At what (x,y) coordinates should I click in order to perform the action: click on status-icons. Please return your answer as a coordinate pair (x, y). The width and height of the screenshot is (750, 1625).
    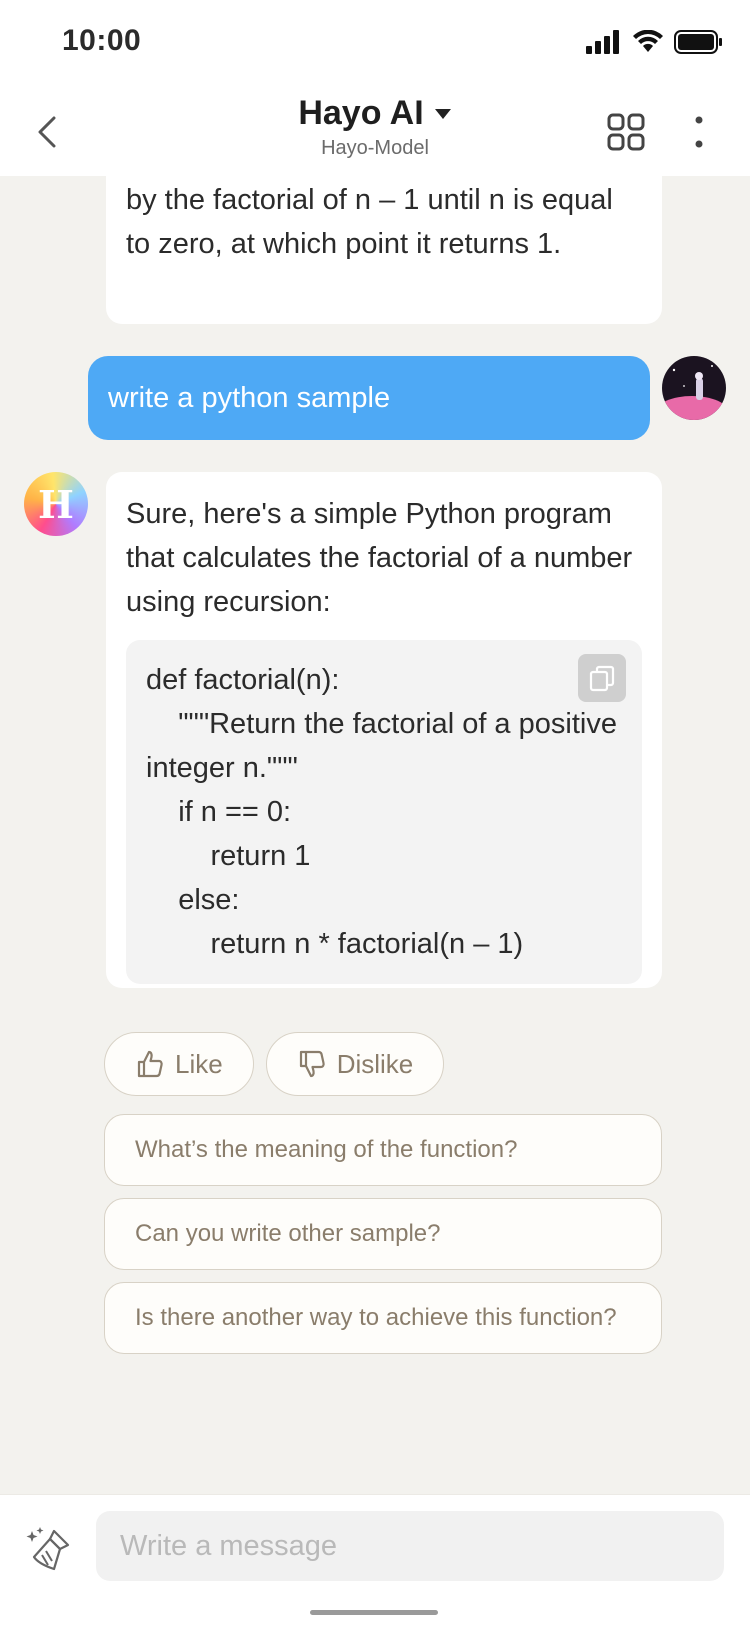
    Looking at the image, I should click on (655, 42).